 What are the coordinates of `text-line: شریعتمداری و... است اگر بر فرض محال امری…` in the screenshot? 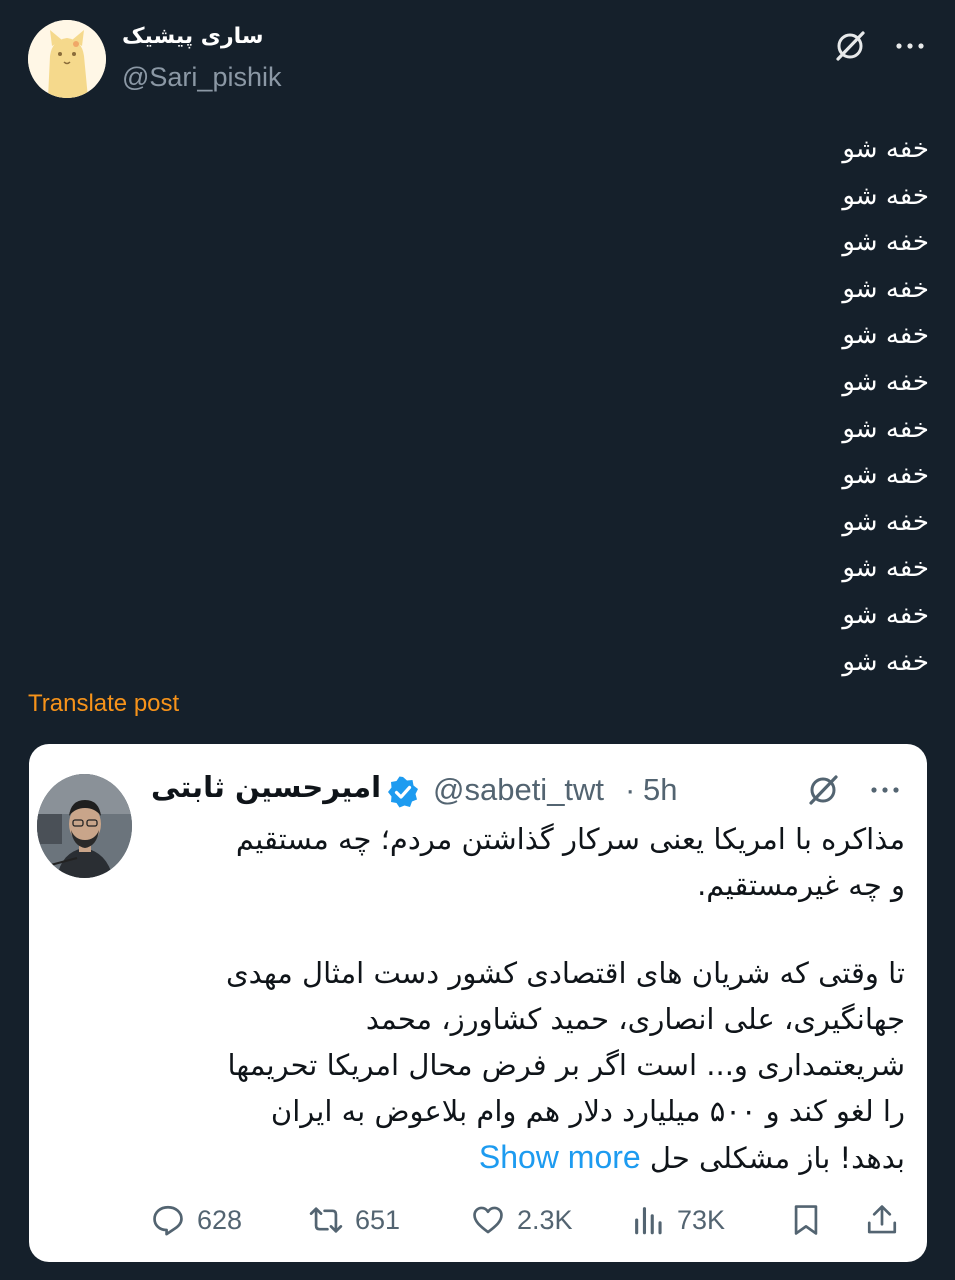 It's located at (566, 1065).